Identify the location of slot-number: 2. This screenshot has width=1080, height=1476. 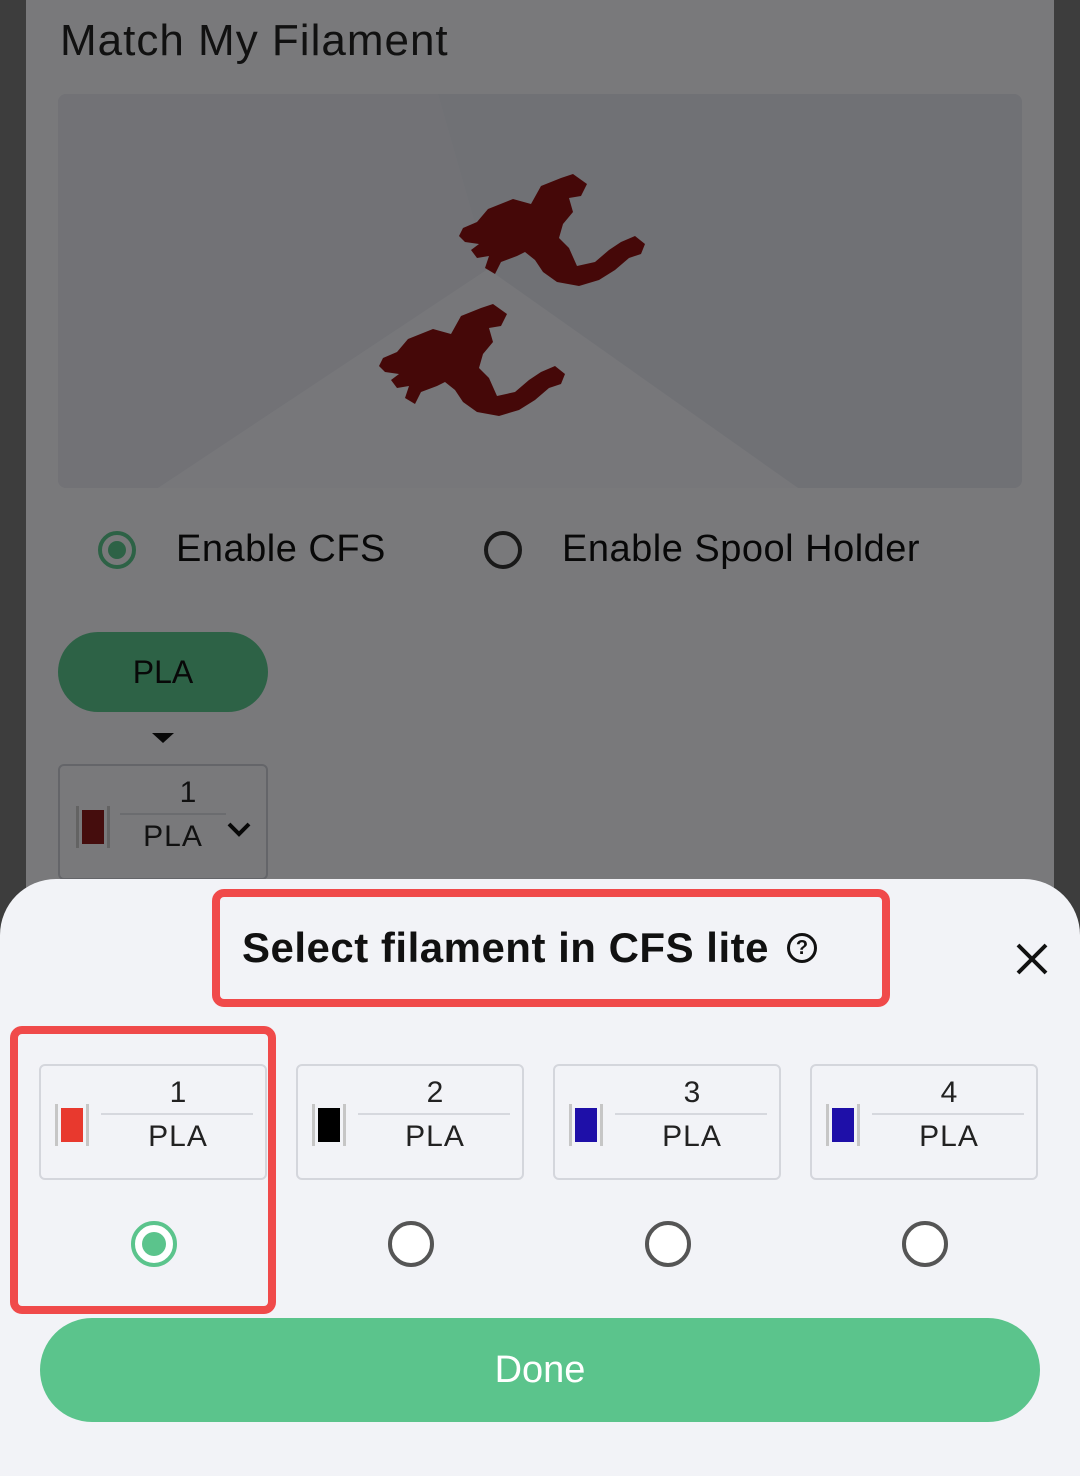
(435, 1092).